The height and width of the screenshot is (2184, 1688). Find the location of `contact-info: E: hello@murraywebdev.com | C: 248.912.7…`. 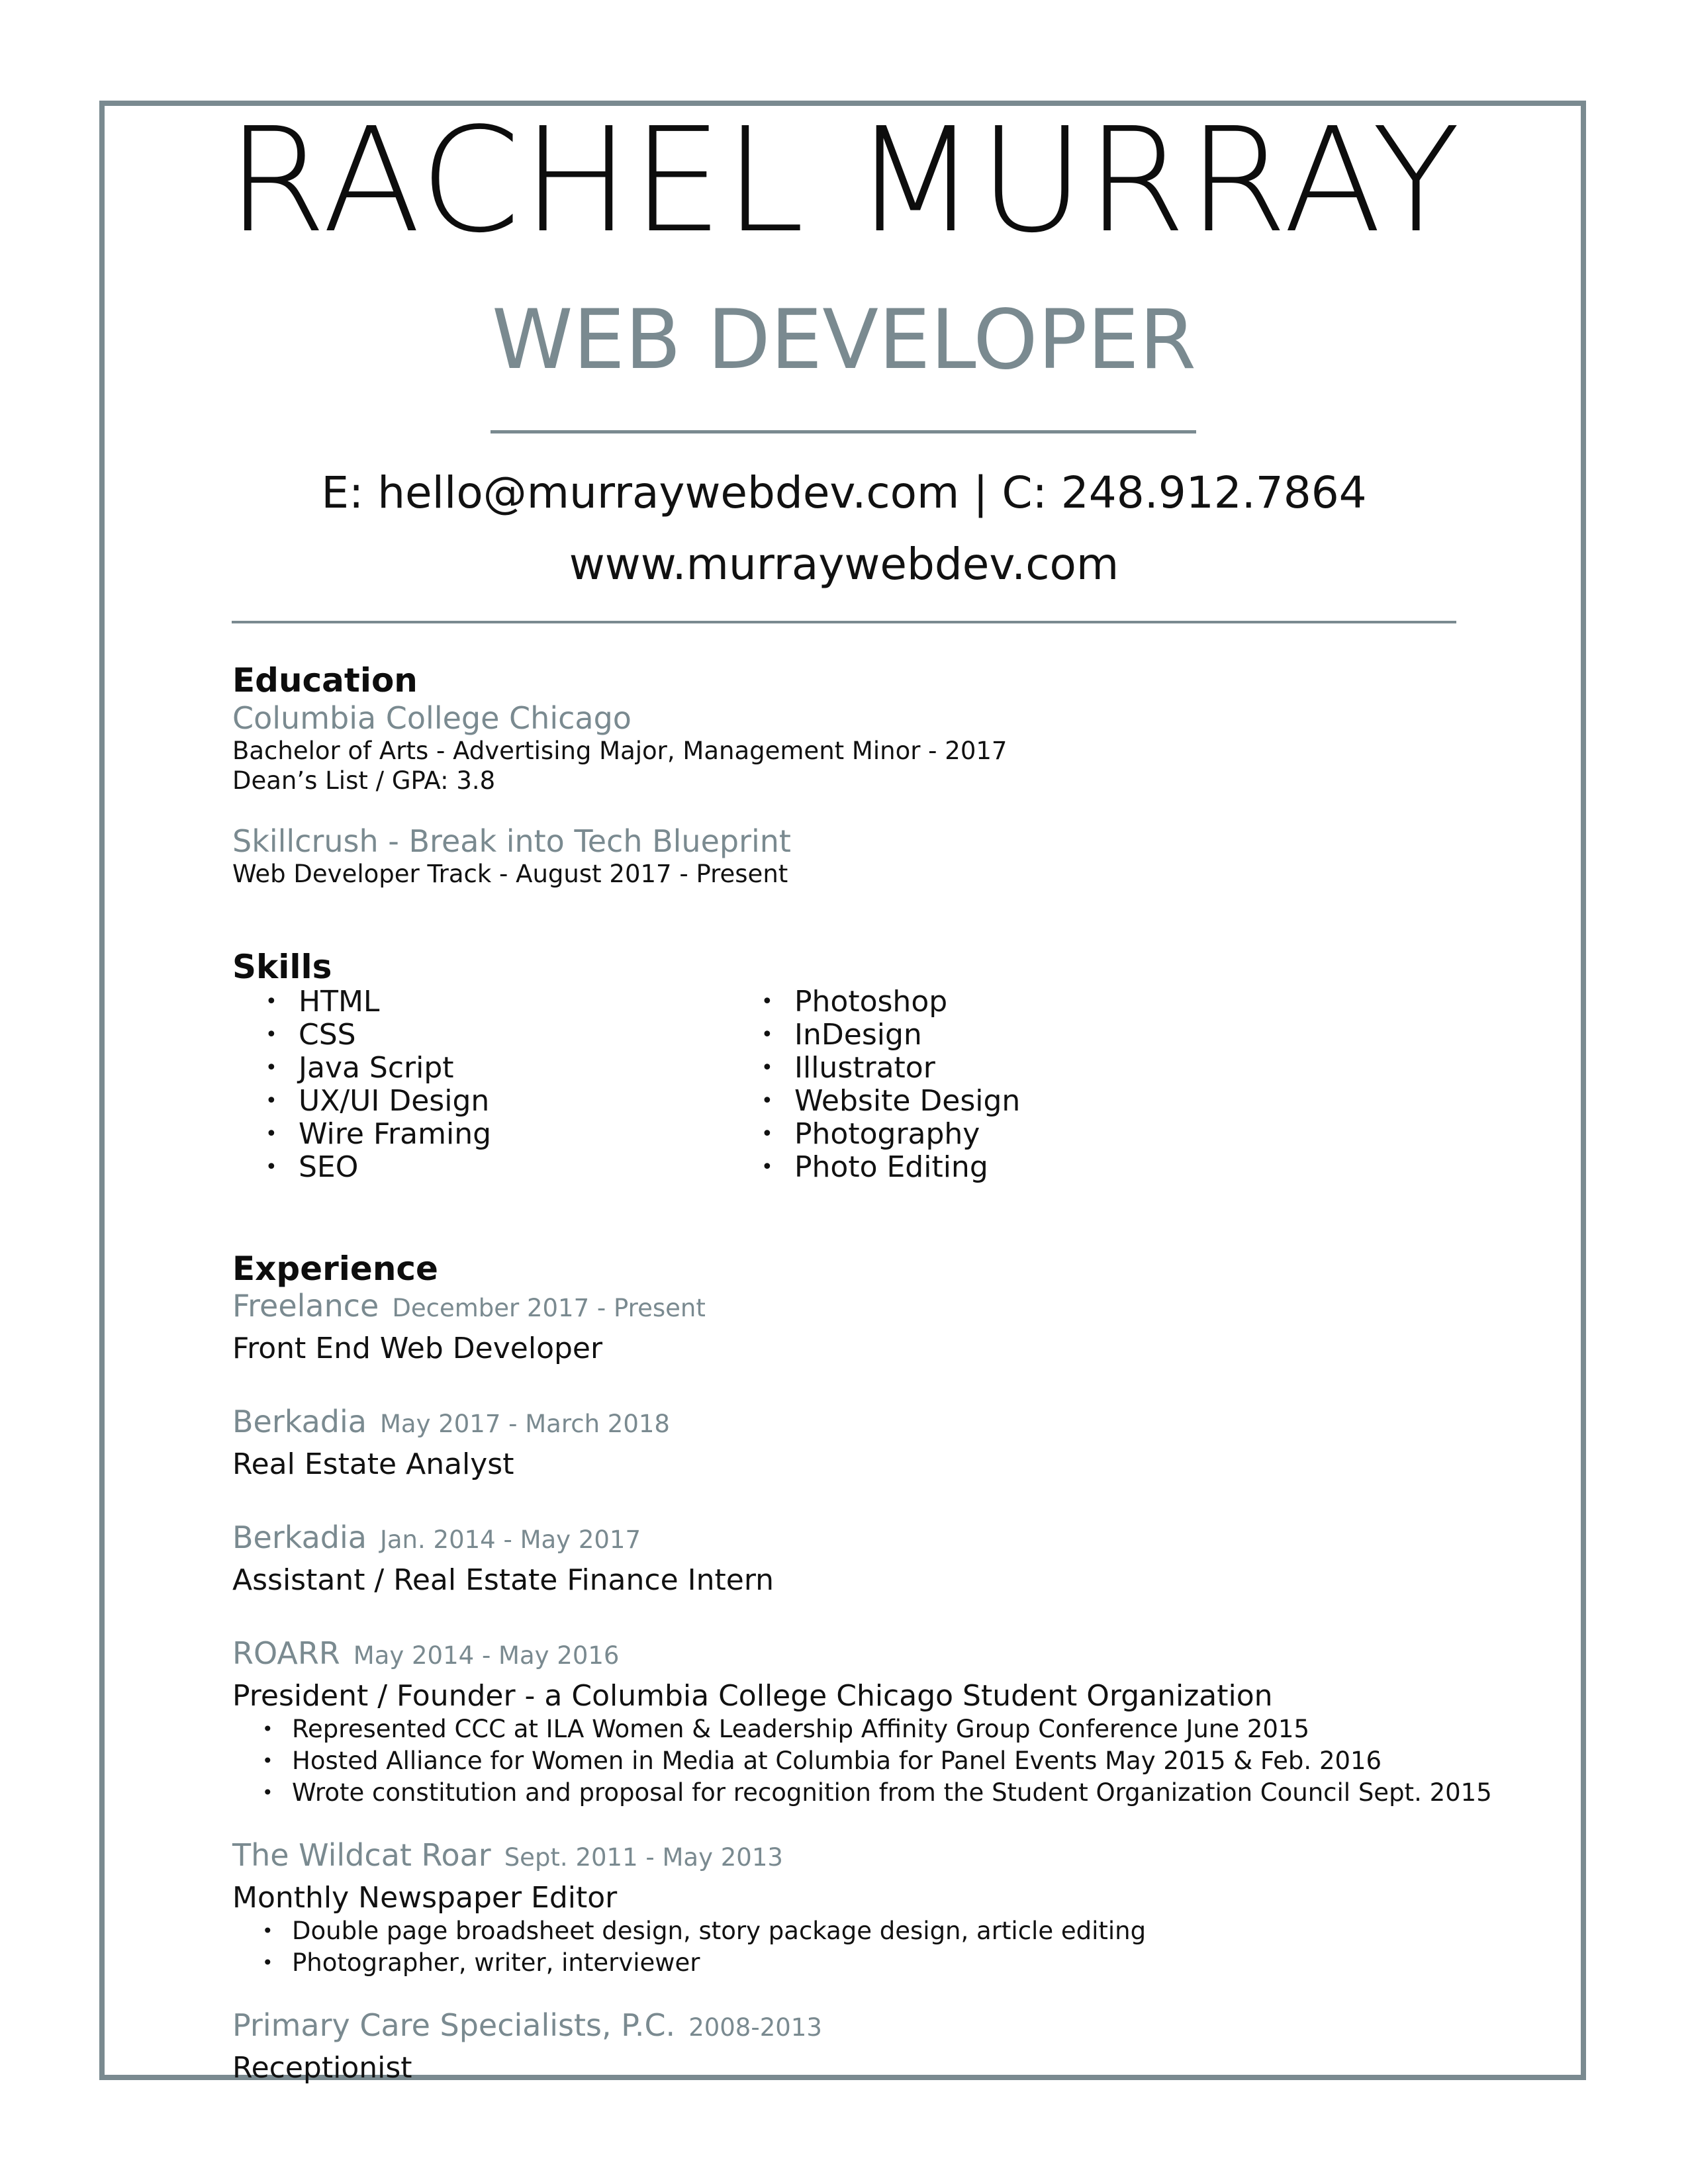

contact-info: E: hello@murraywebdev.com | C: 248.912.7… is located at coordinates (844, 493).